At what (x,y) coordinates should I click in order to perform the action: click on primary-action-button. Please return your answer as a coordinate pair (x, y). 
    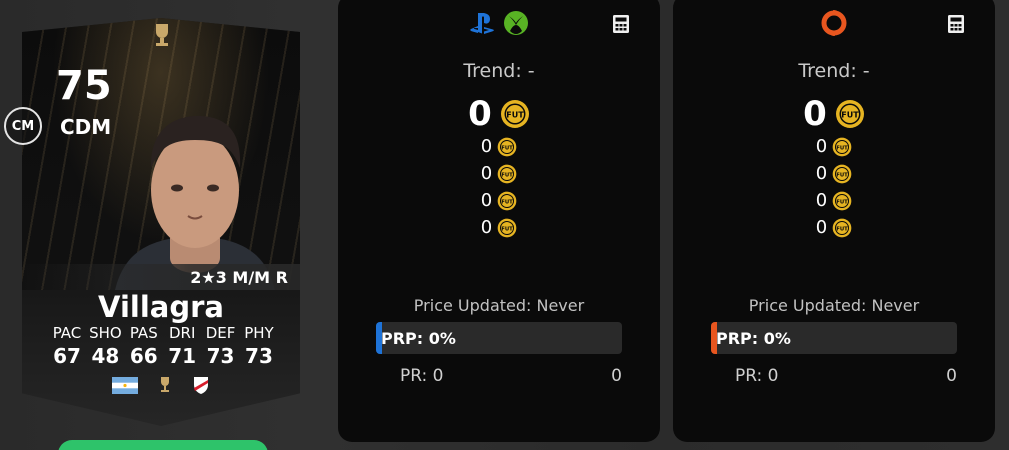
    Looking at the image, I should click on (163, 445).